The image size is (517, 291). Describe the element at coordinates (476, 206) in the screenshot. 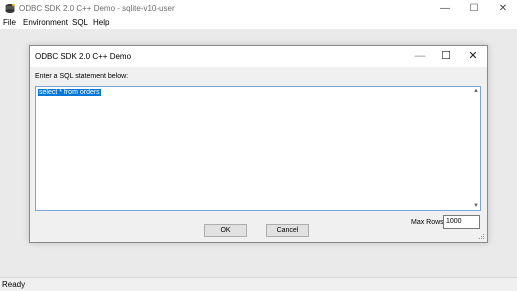

I see `scroll-down-arrow-icon: ▼` at that location.